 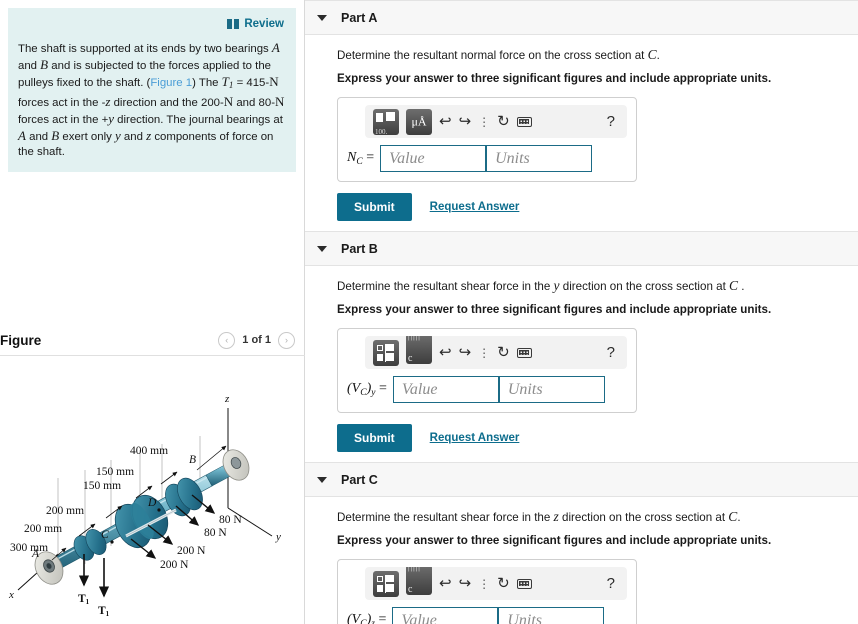 What do you see at coordinates (487, 591) in the screenshot?
I see `part-c-answer-box: ||||| c ↩ ↪ ⋮ ↻ ? (VC)z = Value Units` at bounding box center [487, 591].